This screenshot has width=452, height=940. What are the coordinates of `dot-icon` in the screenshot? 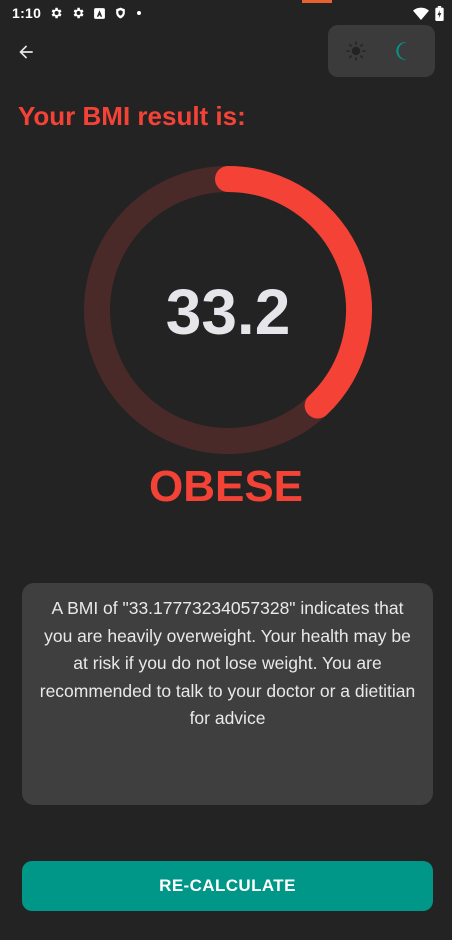 It's located at (139, 13).